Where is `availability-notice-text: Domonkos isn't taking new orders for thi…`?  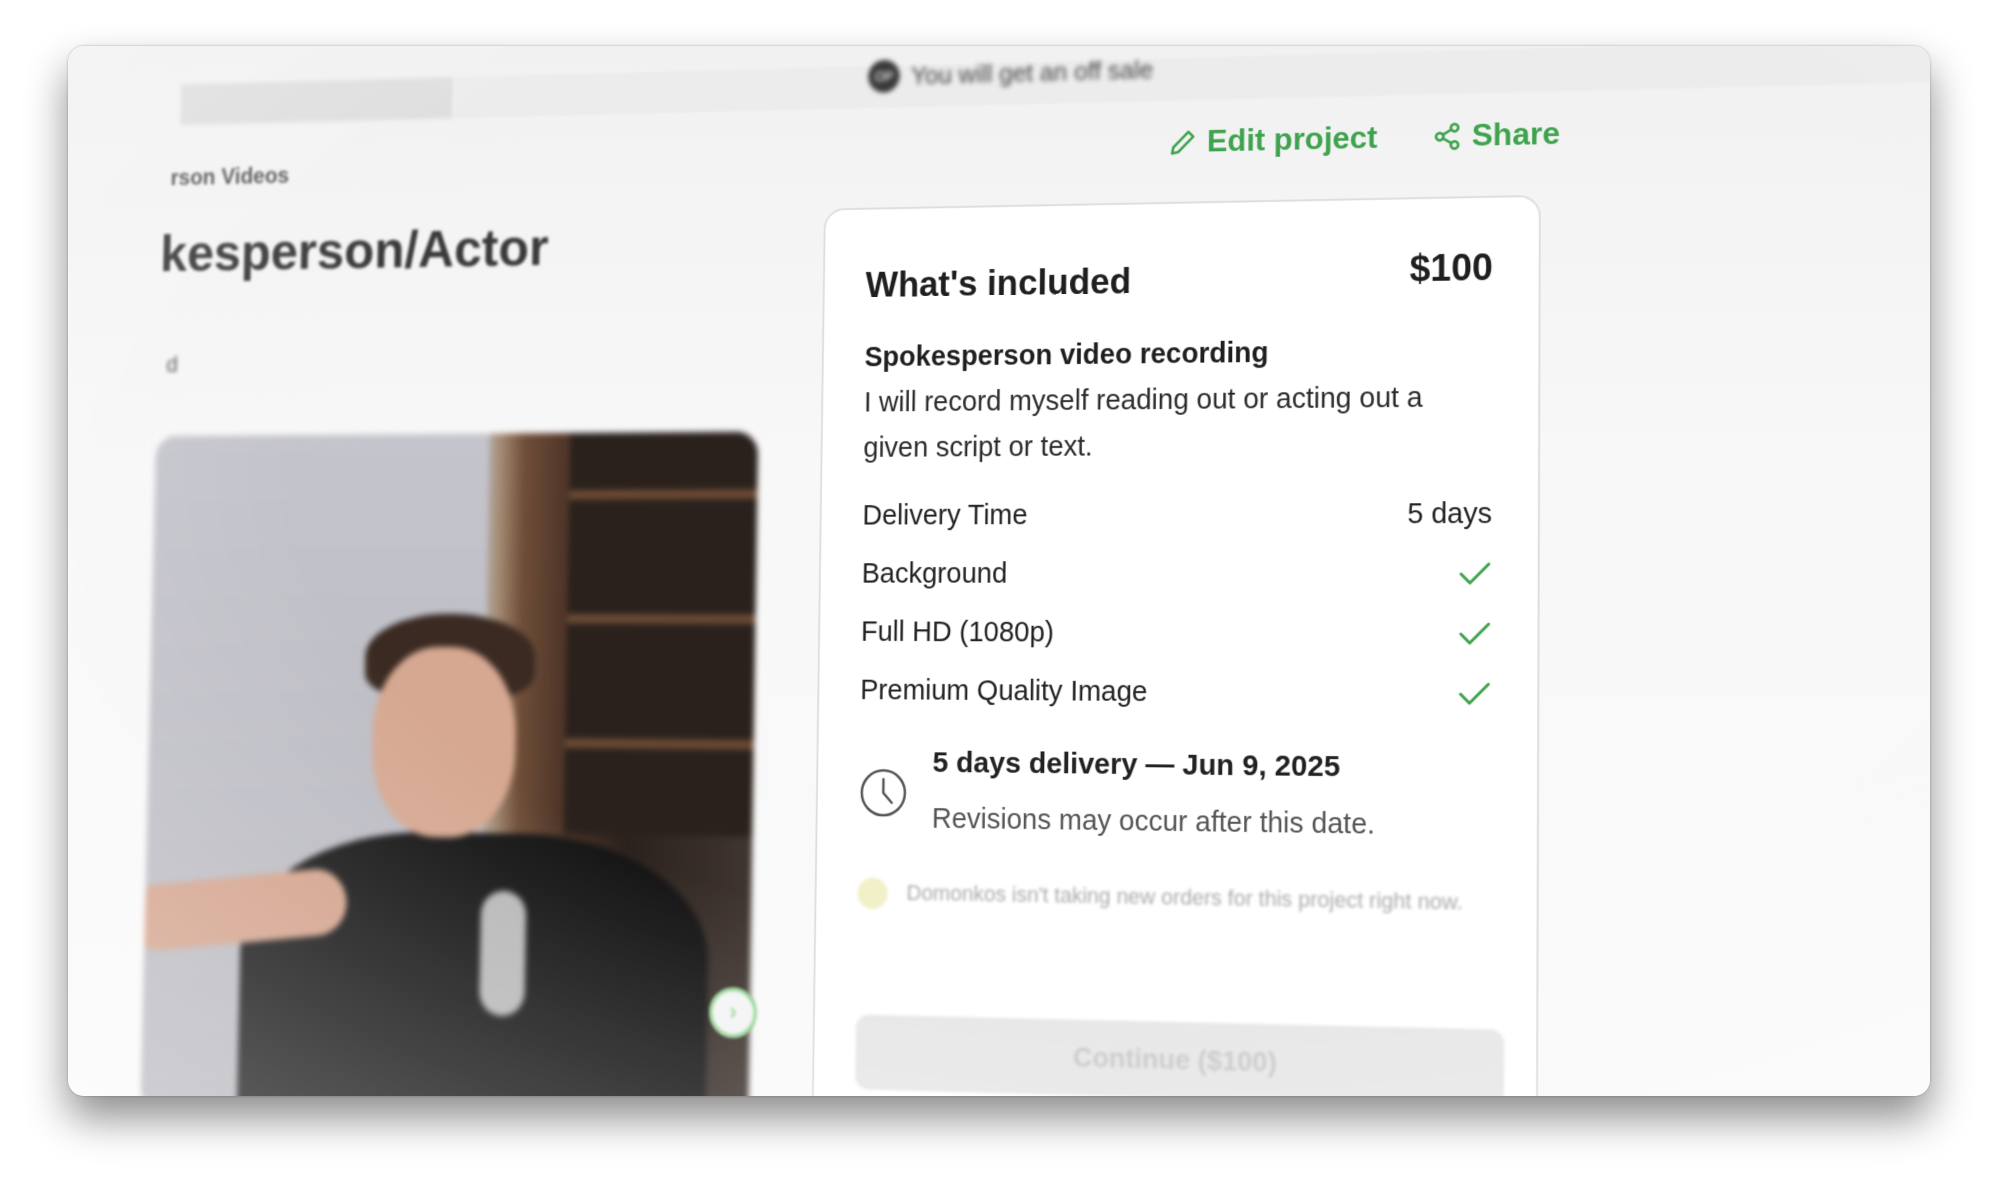 availability-notice-text: Domonkos isn't taking new orders for thi… is located at coordinates (1184, 897).